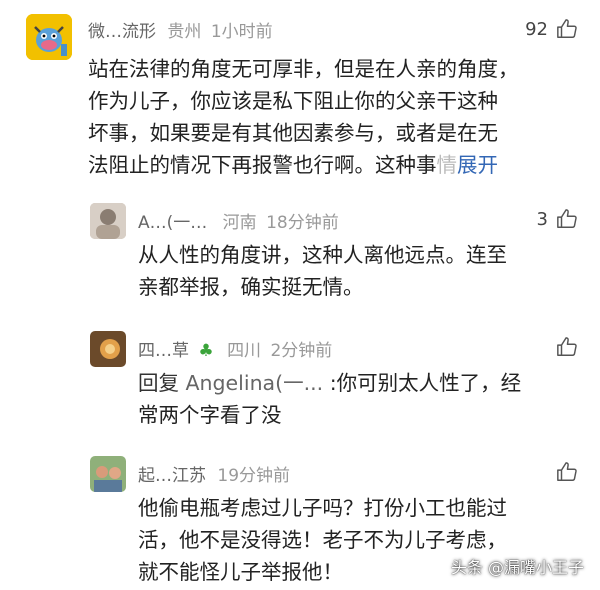 This screenshot has width=600, height=590. I want to click on comment-text-line: 站在法律的角度无可厚非，但是在人亲的角度，, so click(303, 69).